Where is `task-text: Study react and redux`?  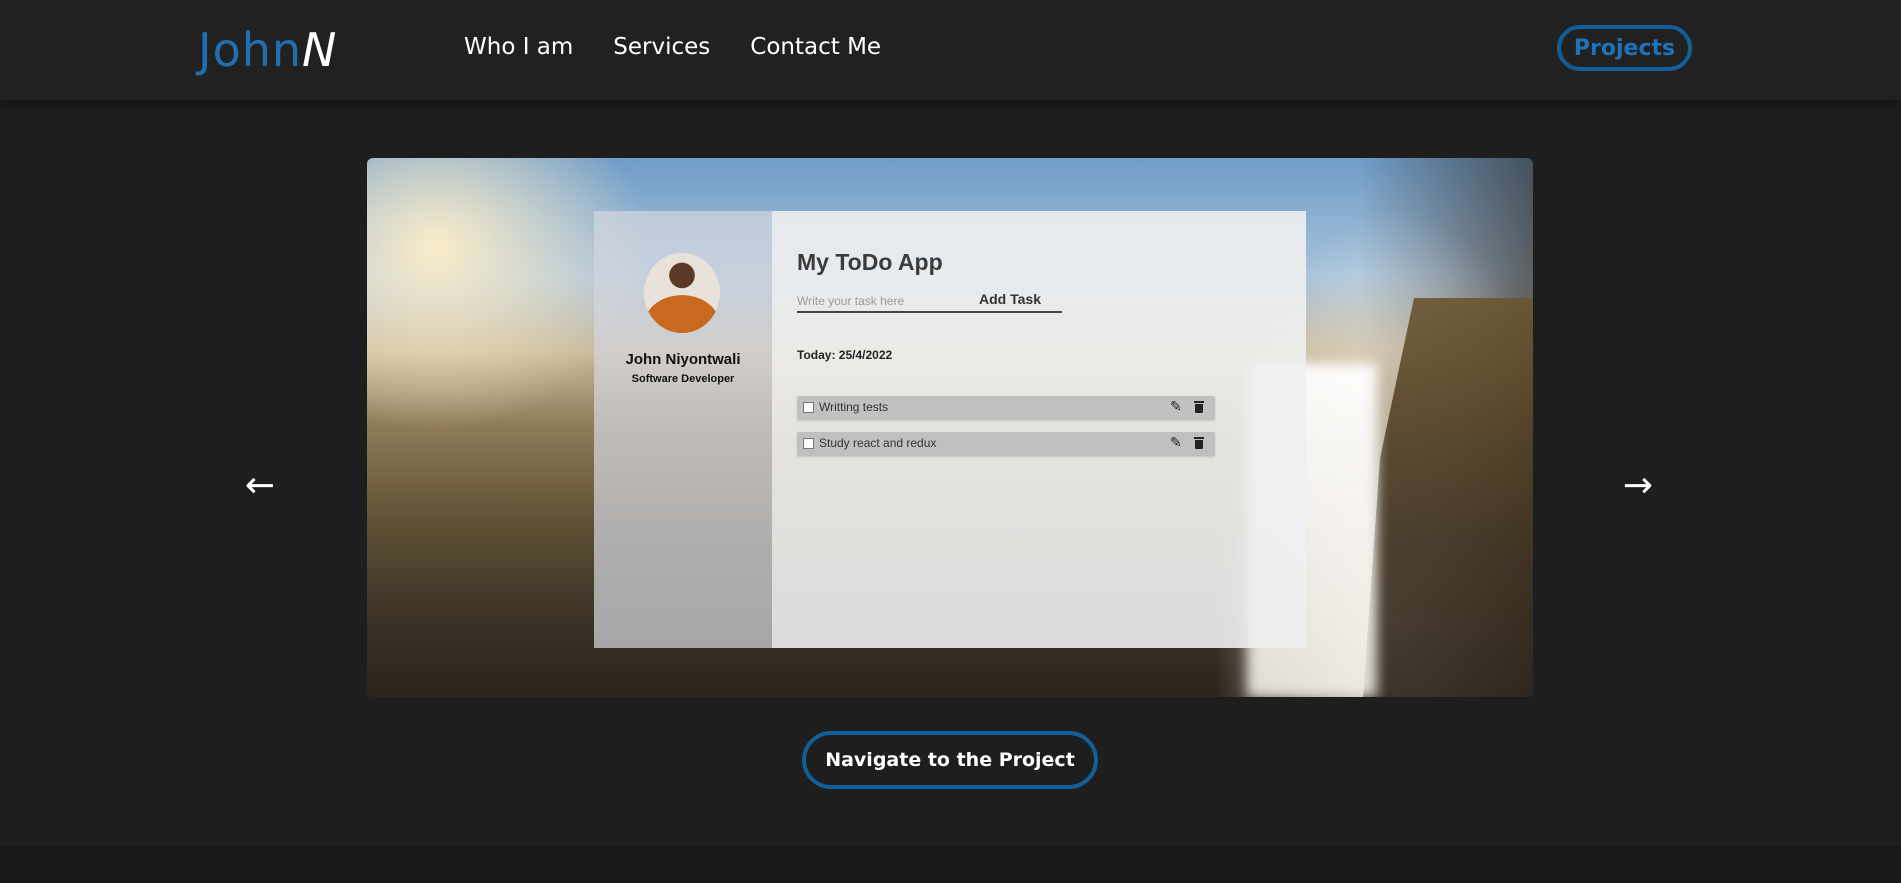
task-text: Study react and redux is located at coordinates (878, 443).